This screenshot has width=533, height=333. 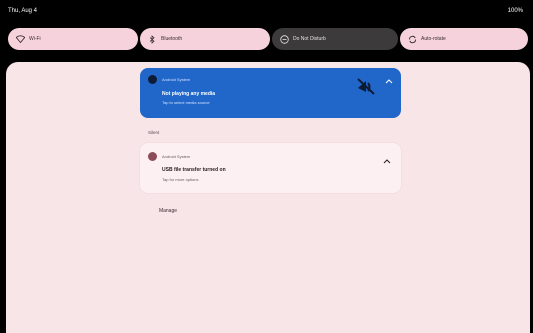 I want to click on tile-do-not-disturb: Do Not Disturb, so click(x=335, y=39).